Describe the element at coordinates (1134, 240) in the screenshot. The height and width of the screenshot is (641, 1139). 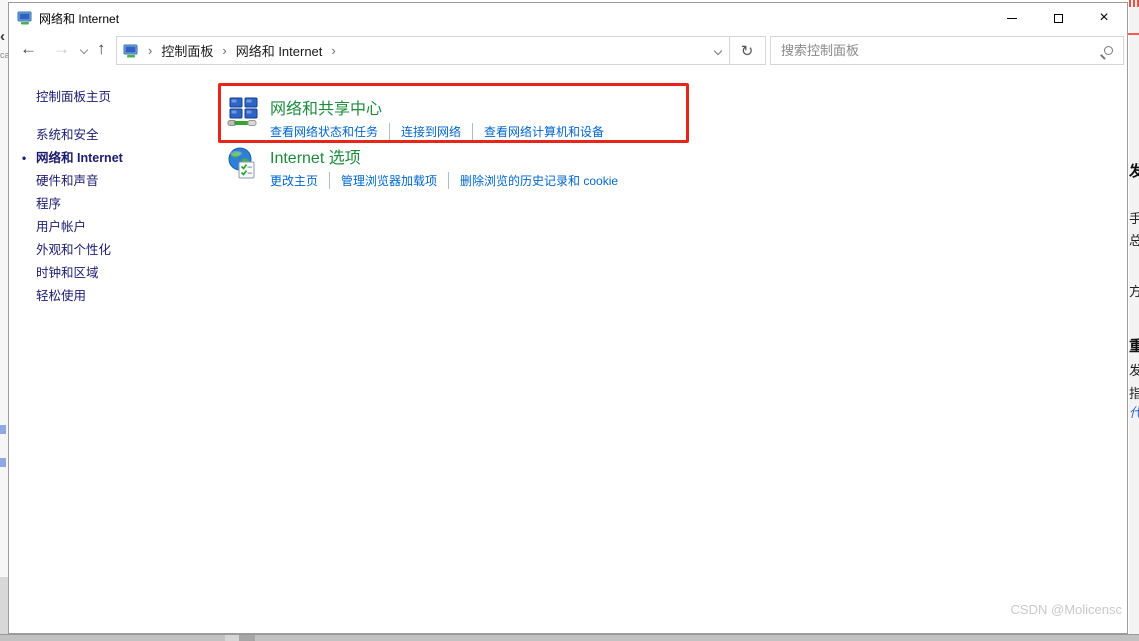
I see `right-fragment-text: 总` at that location.